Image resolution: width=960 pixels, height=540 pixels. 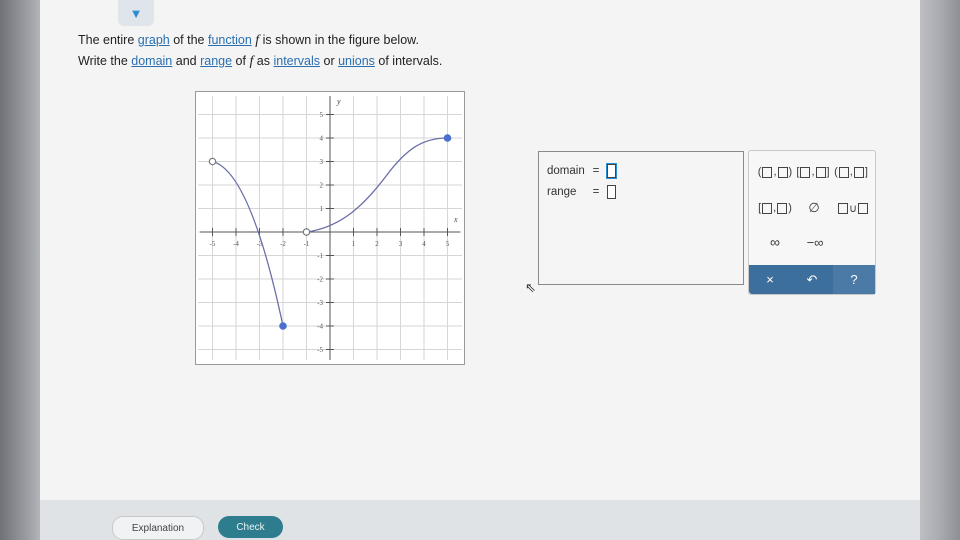 What do you see at coordinates (213, 244) in the screenshot?
I see `x-tick-label: -5` at bounding box center [213, 244].